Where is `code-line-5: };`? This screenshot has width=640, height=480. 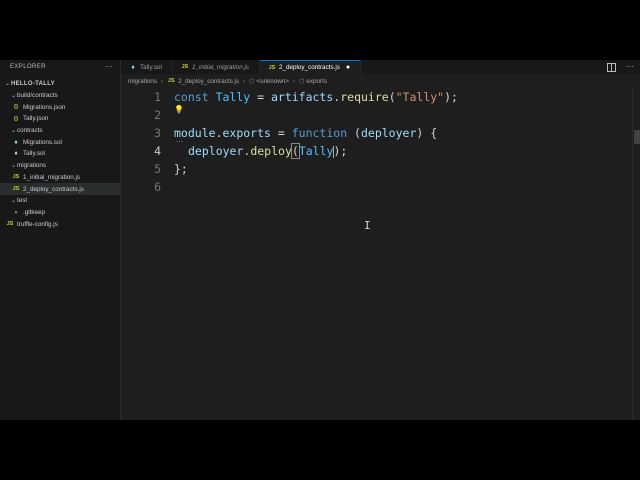
code-line-5: }; is located at coordinates (181, 169).